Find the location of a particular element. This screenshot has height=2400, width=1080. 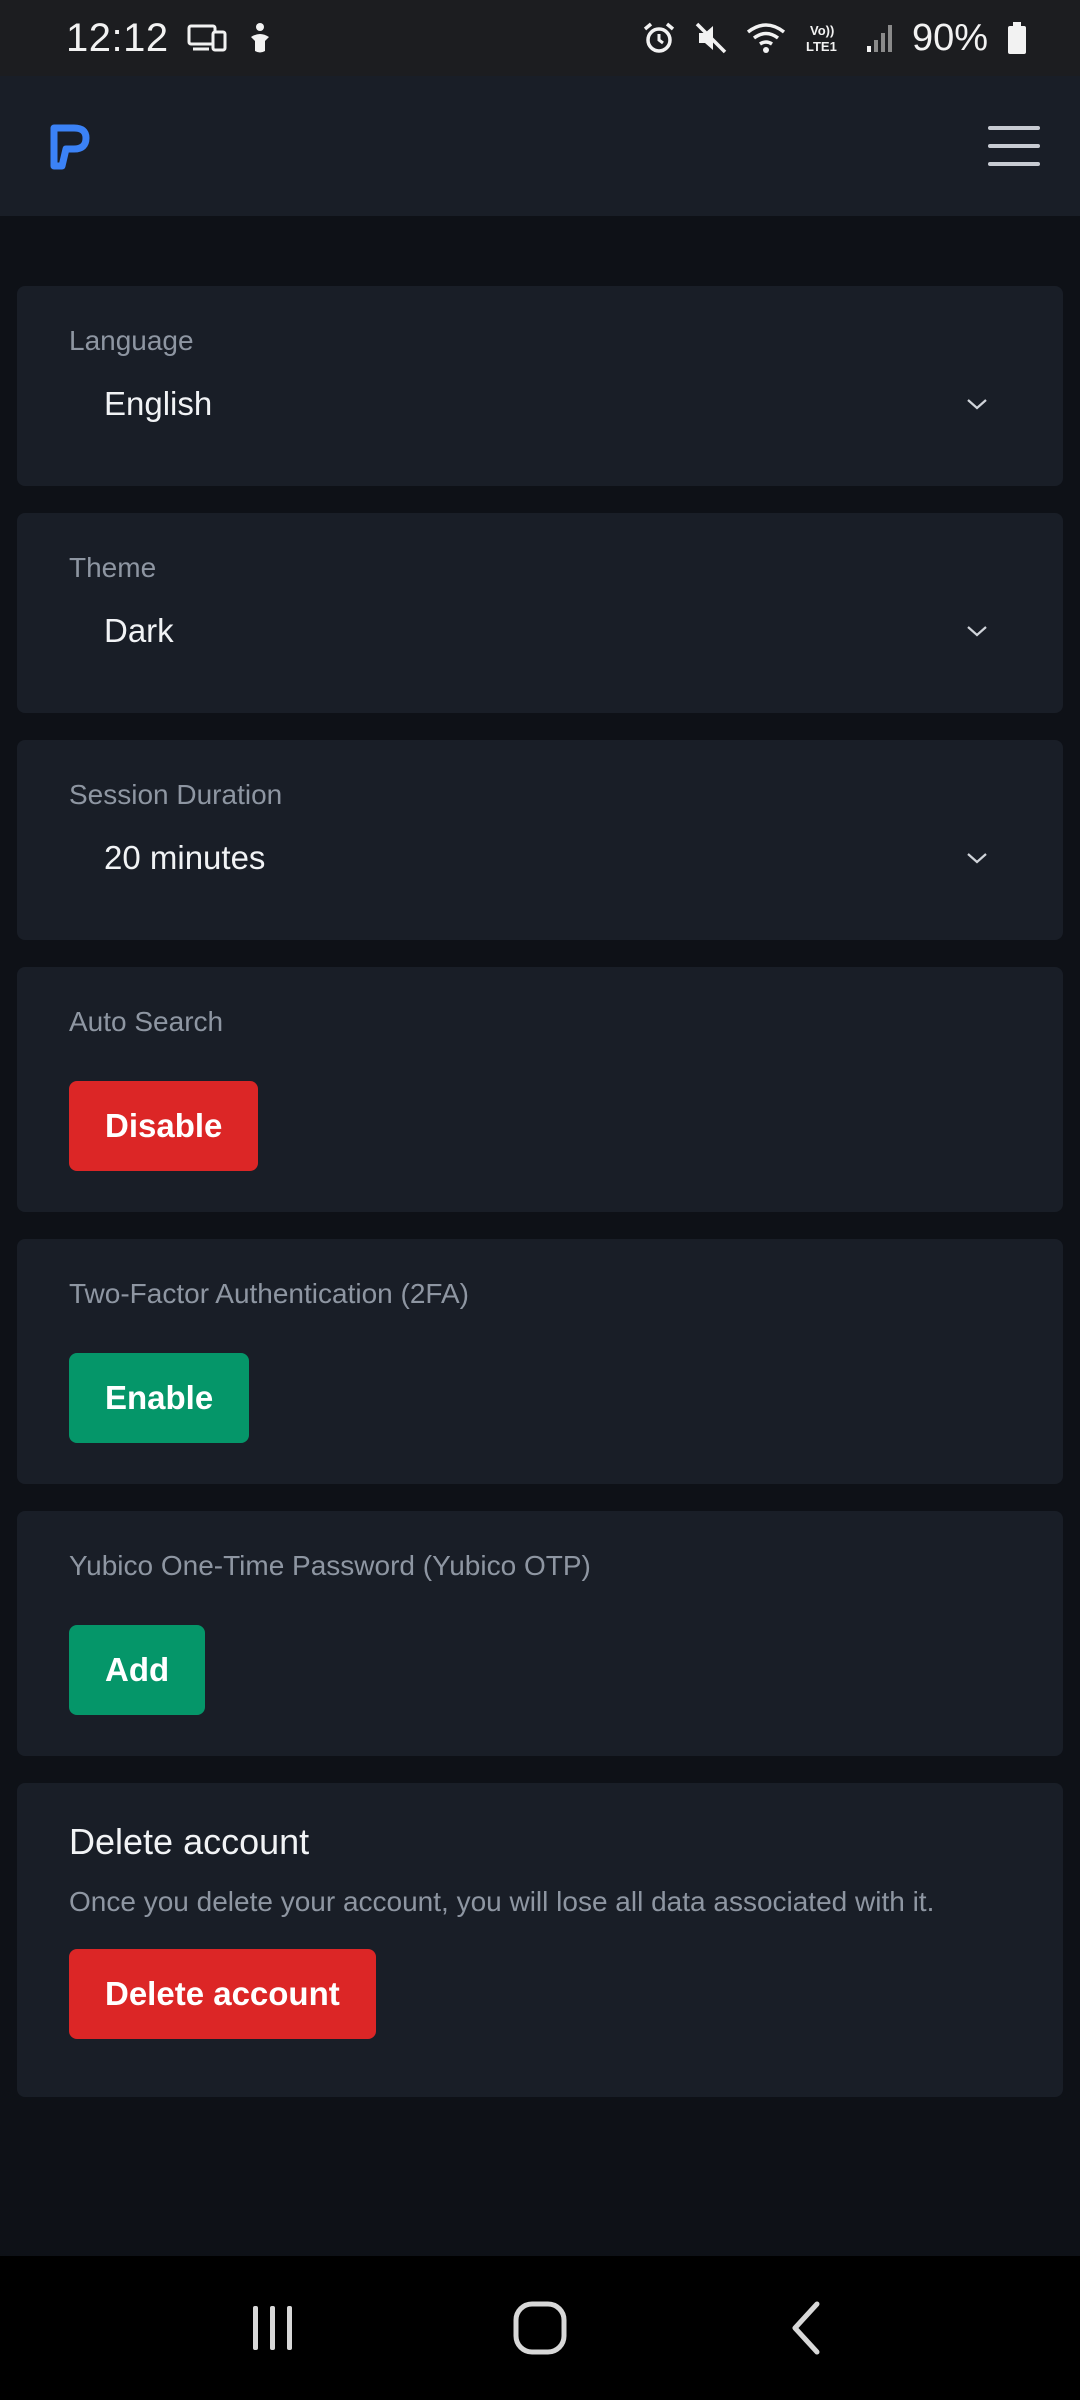

auto-search-card: Auto Search Disable is located at coordinates (540, 1089).